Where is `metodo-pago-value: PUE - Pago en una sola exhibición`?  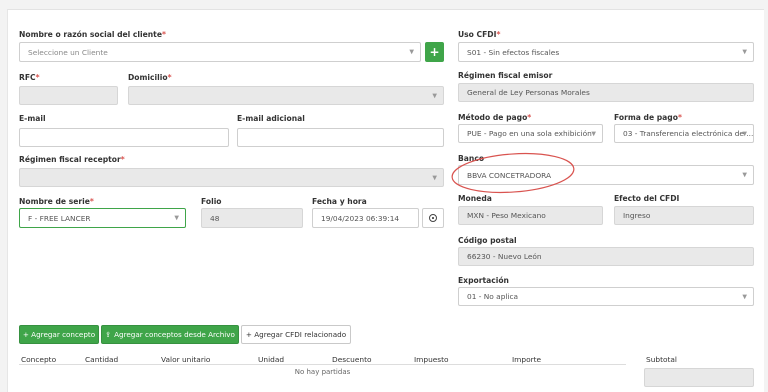 metodo-pago-value: PUE - Pago en una sola exhibición is located at coordinates (529, 133).